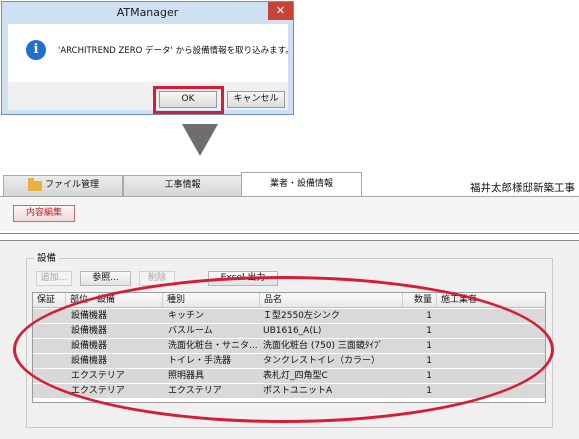 The width and height of the screenshot is (579, 439). I want to click on toolbar-panel: 内容編集, so click(289, 214).